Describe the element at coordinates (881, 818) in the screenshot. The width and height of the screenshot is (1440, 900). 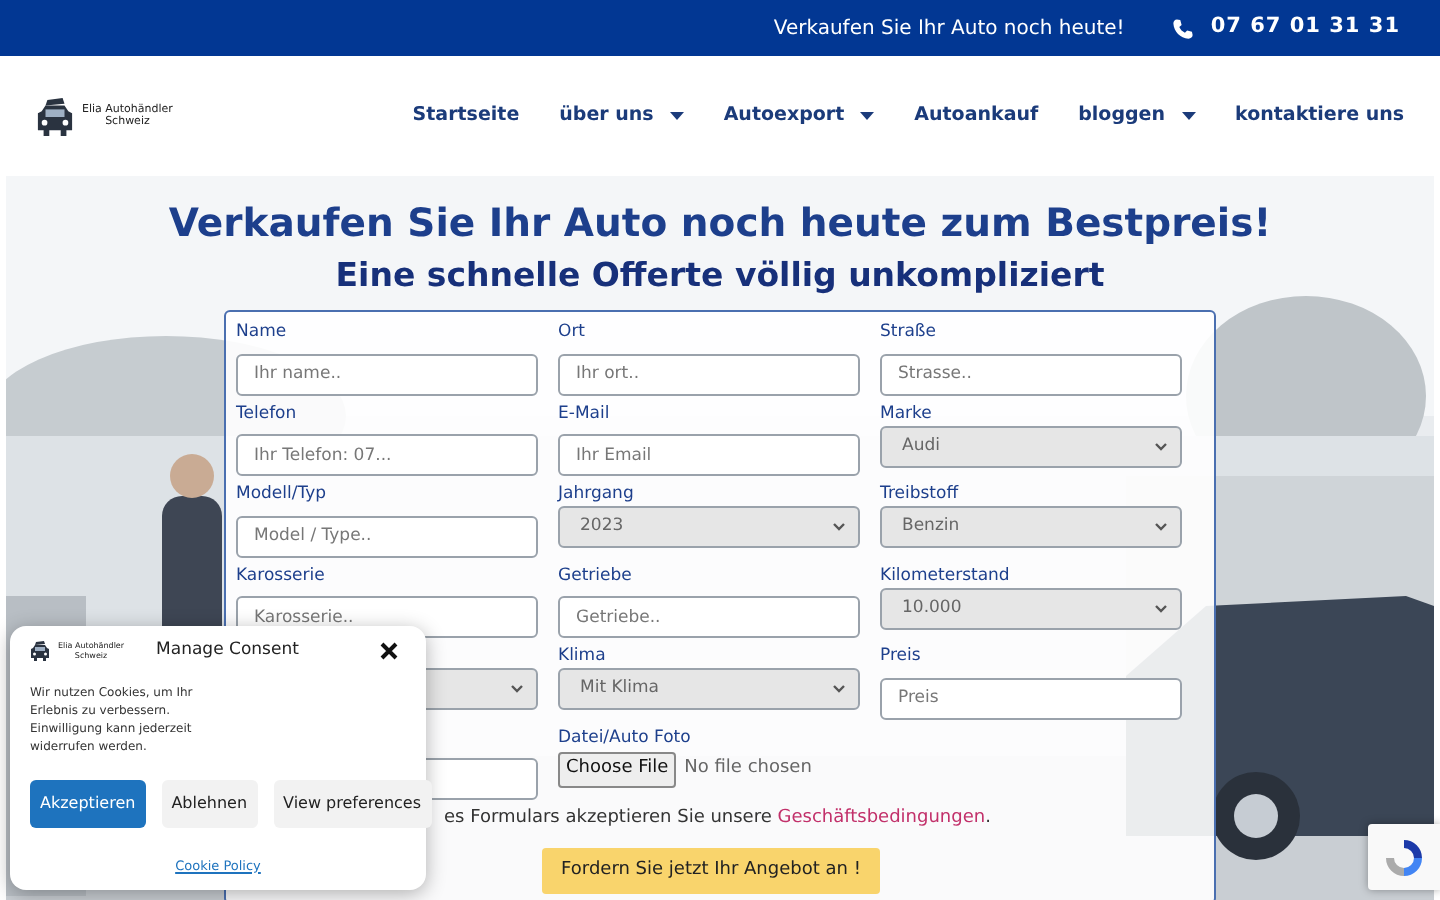
I see `terms-link: Geschäftsbedingungen` at that location.